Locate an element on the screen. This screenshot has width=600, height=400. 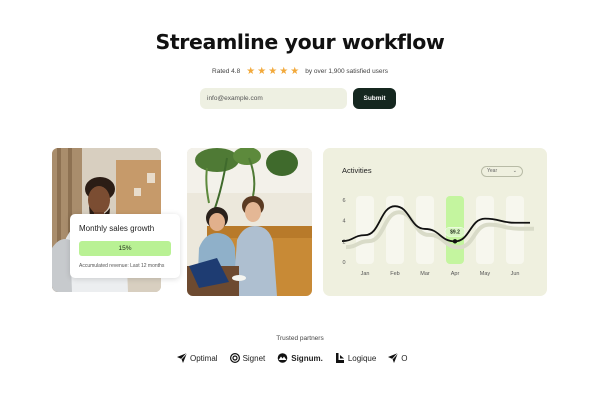
signup-form: Submit is located at coordinates (298, 98).